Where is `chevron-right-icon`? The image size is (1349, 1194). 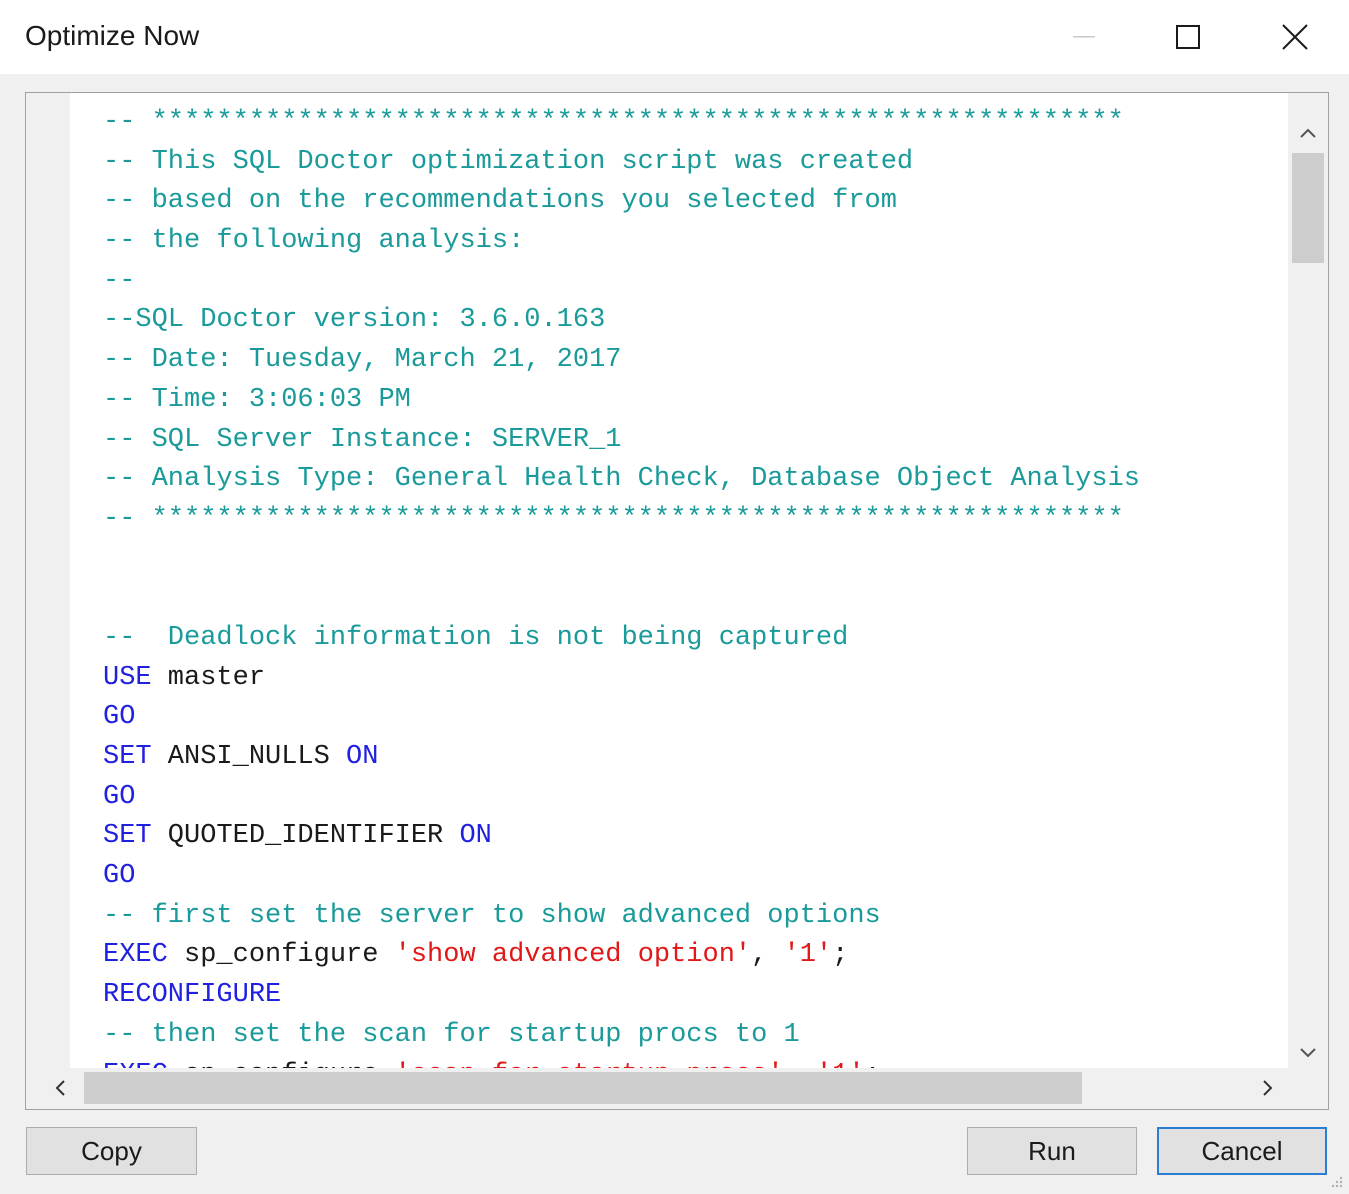
chevron-right-icon is located at coordinates (1268, 1089).